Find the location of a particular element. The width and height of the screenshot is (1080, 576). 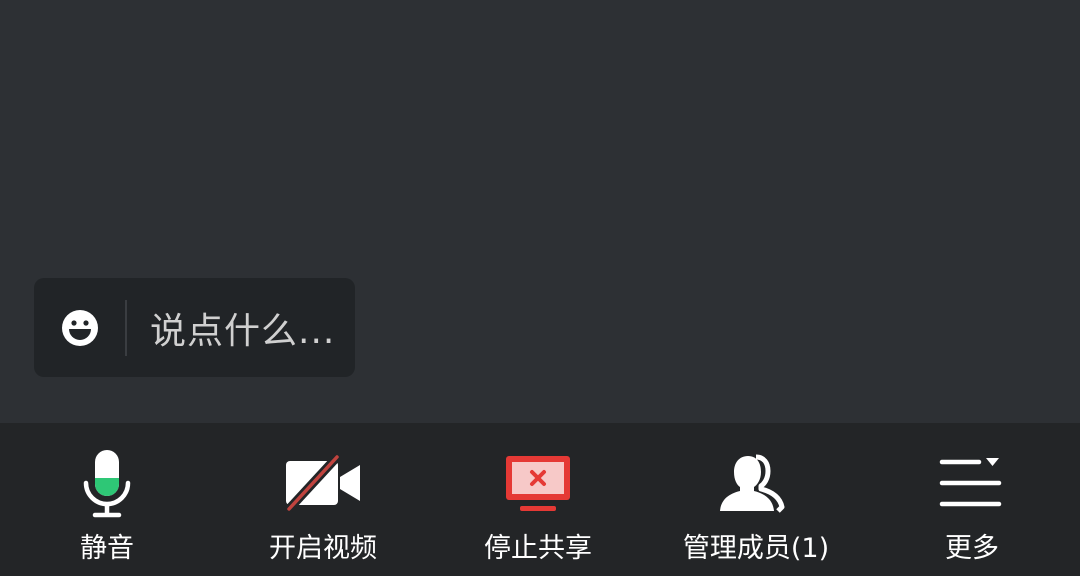

members-icon is located at coordinates (752, 483).